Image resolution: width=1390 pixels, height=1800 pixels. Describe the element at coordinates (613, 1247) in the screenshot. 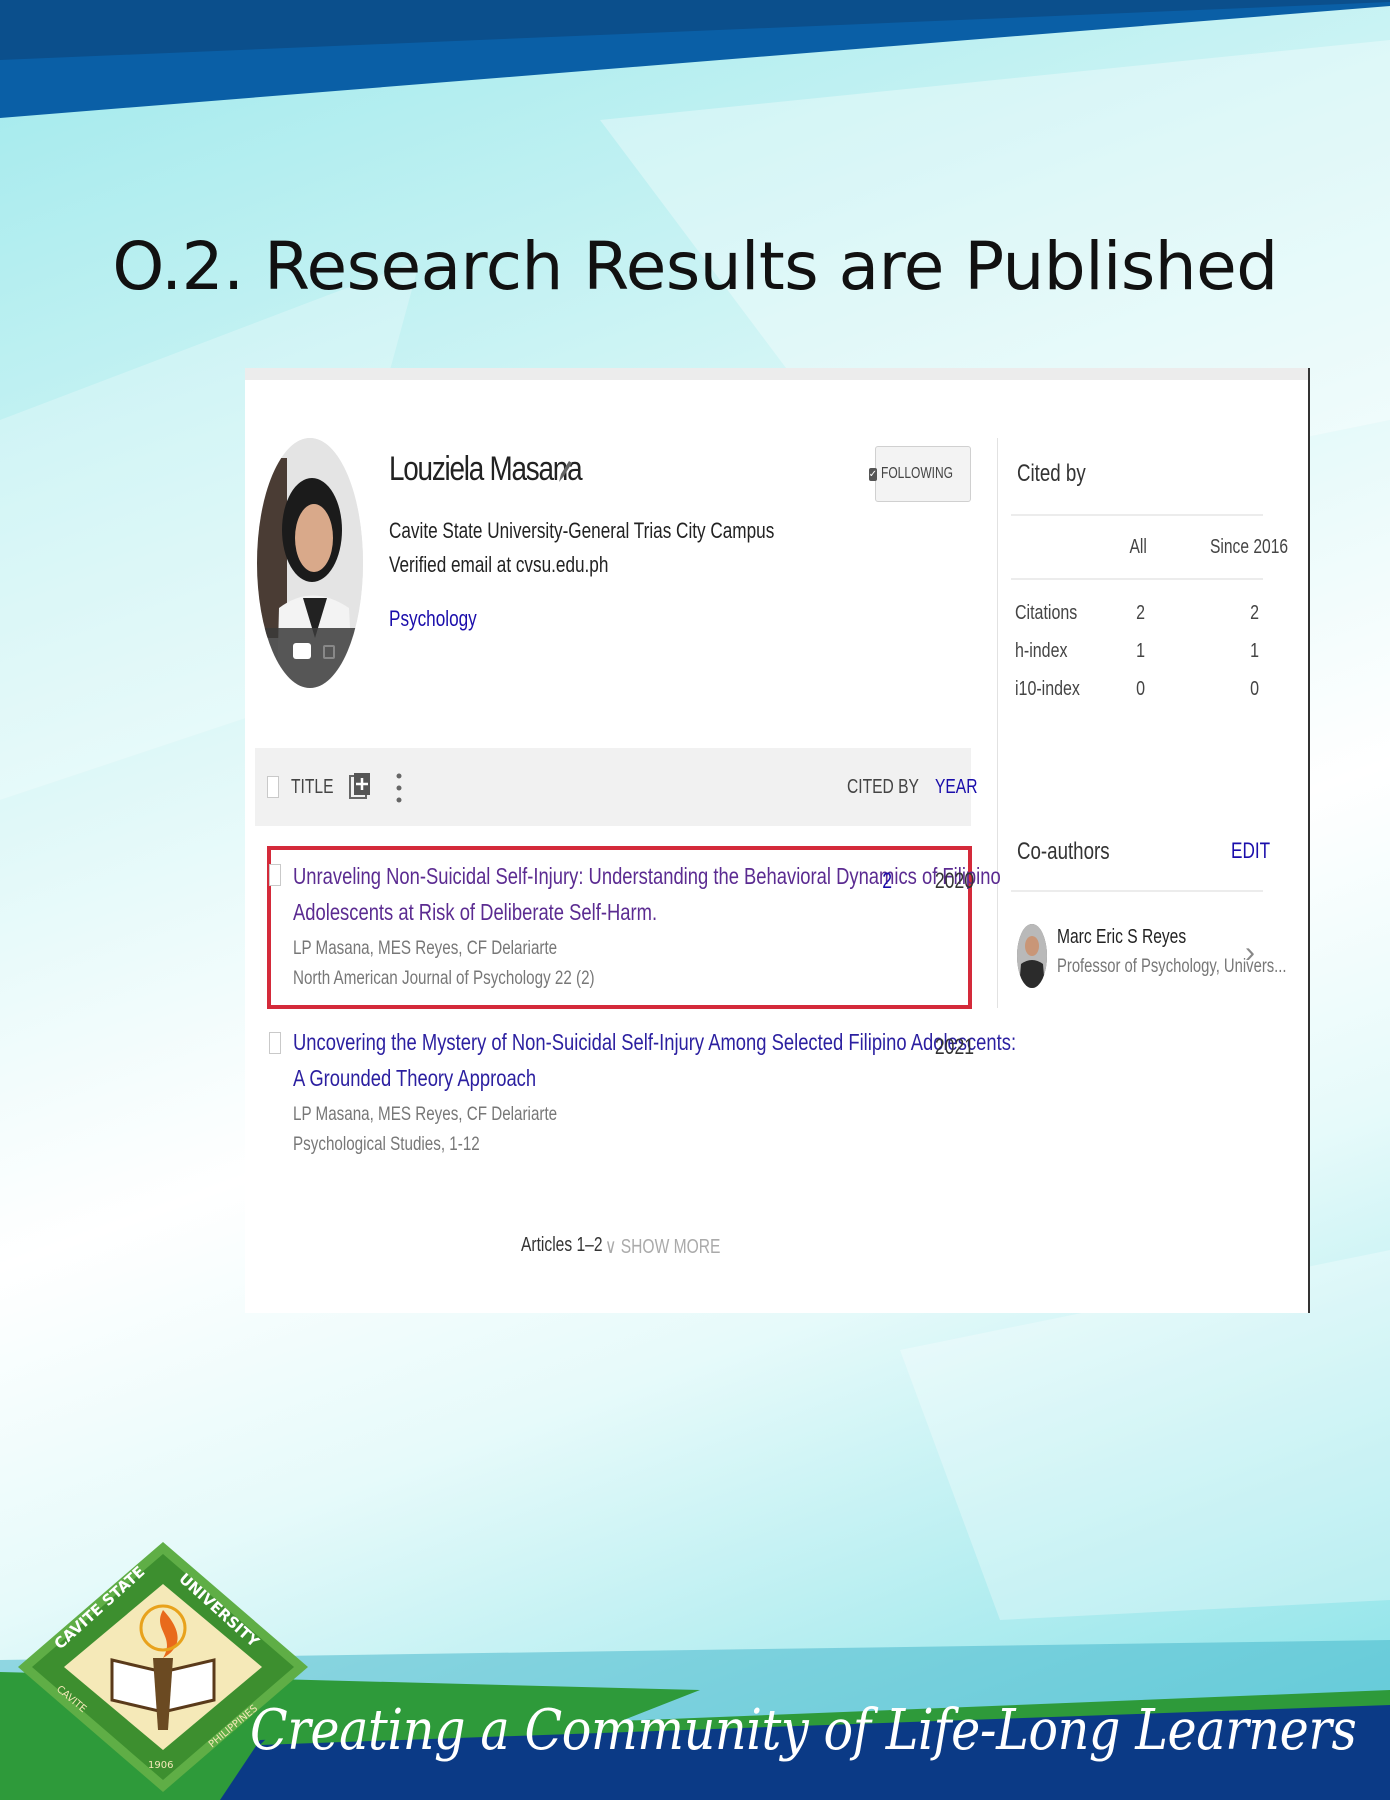

I see `chevron-down-icon: ∨` at that location.